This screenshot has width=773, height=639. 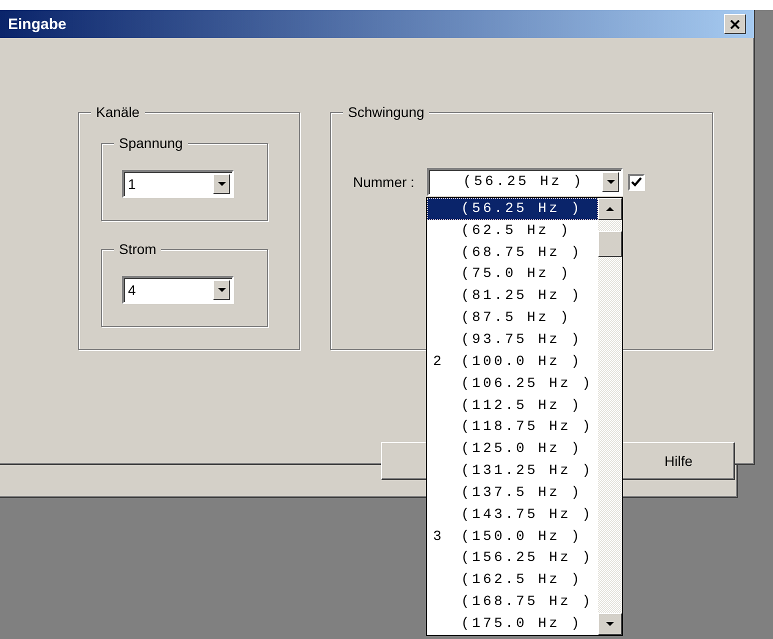 What do you see at coordinates (516, 230) in the screenshot?
I see `item-text: (62.5 Hz )` at bounding box center [516, 230].